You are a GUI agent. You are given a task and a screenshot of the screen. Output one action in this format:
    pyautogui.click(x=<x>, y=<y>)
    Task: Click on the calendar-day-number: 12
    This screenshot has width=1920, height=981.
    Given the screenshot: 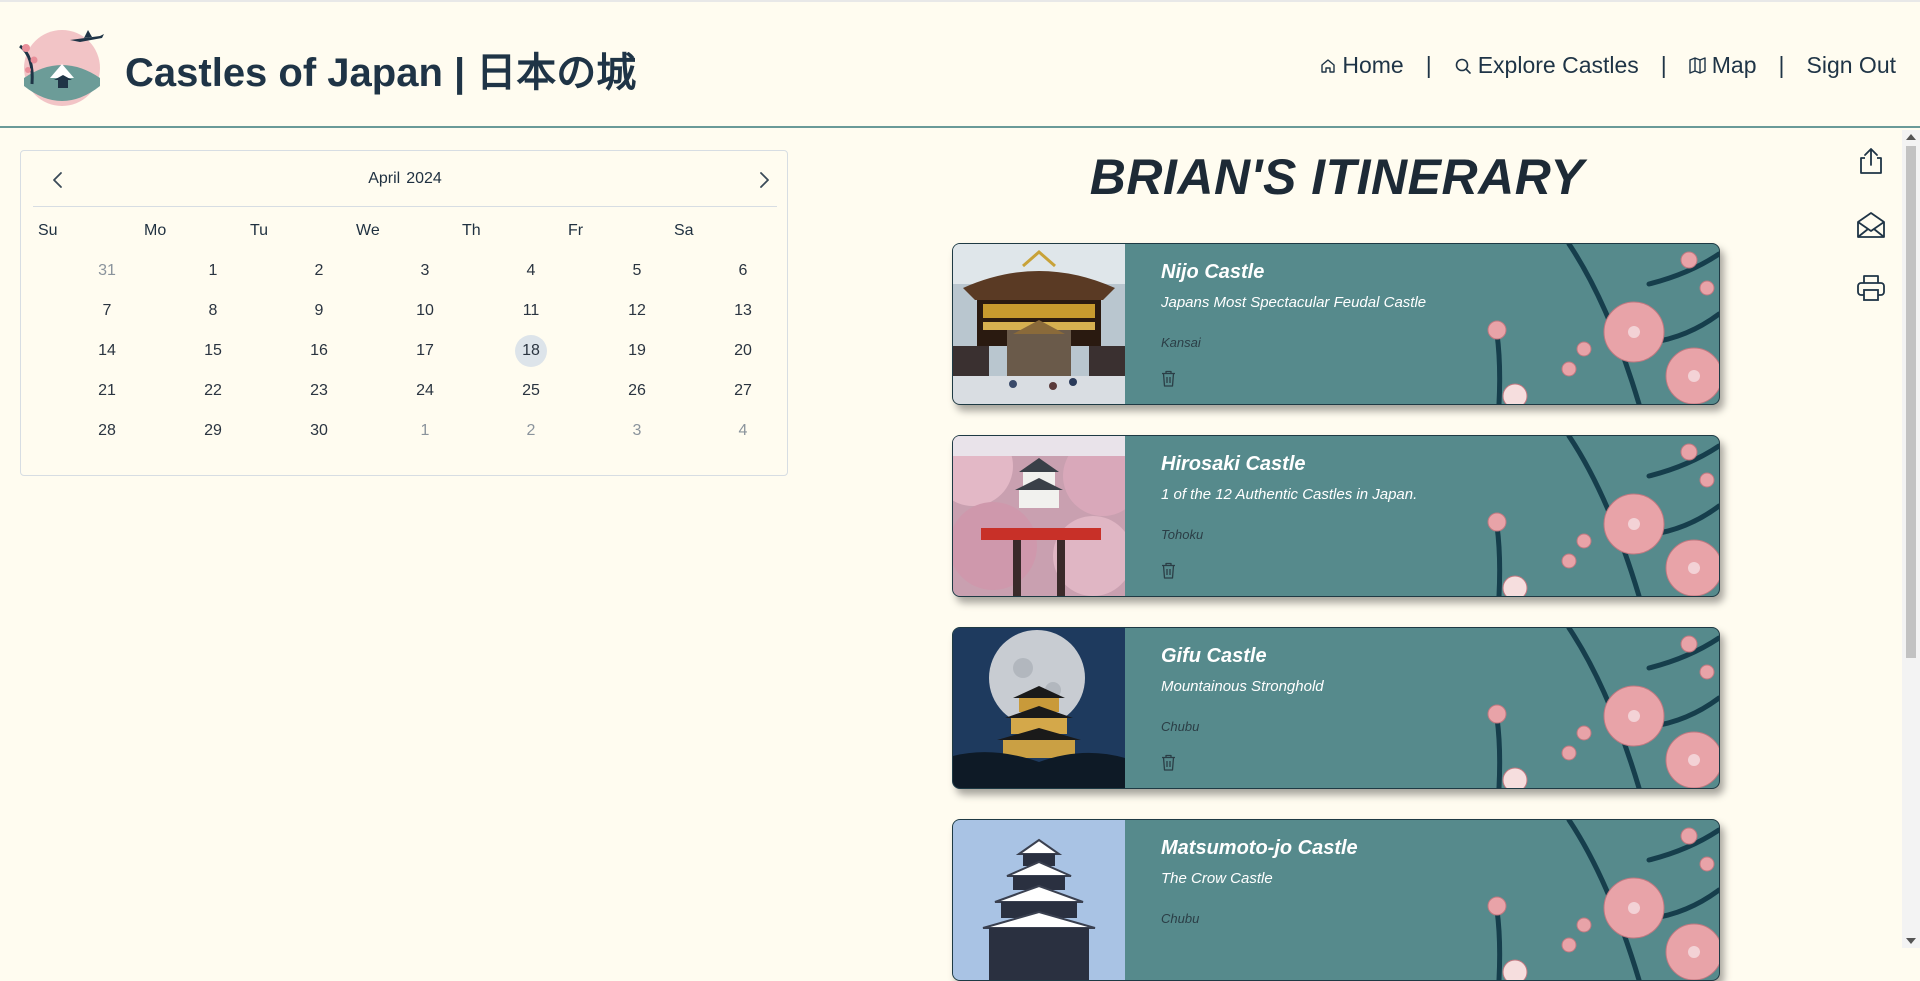 What is the action you would take?
    pyautogui.click(x=637, y=310)
    